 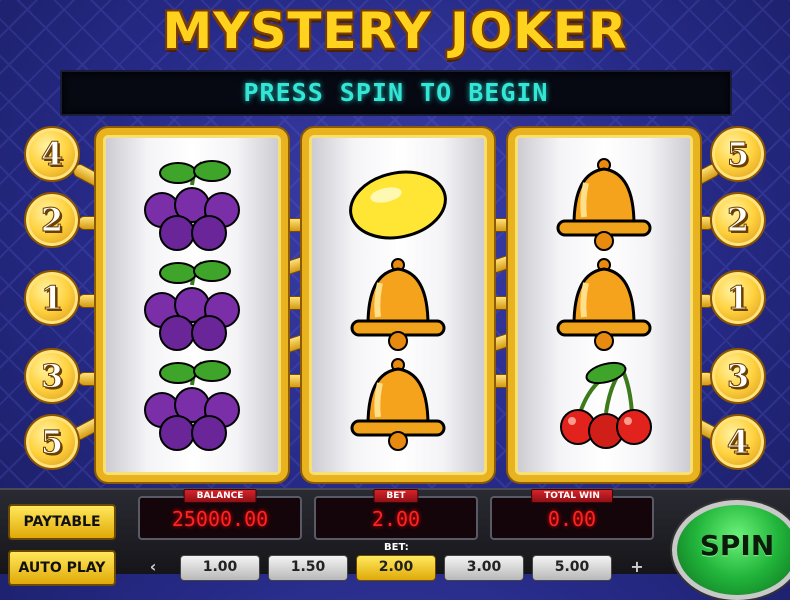 What do you see at coordinates (220, 568) in the screenshot?
I see `bet-option-button: 1.00` at bounding box center [220, 568].